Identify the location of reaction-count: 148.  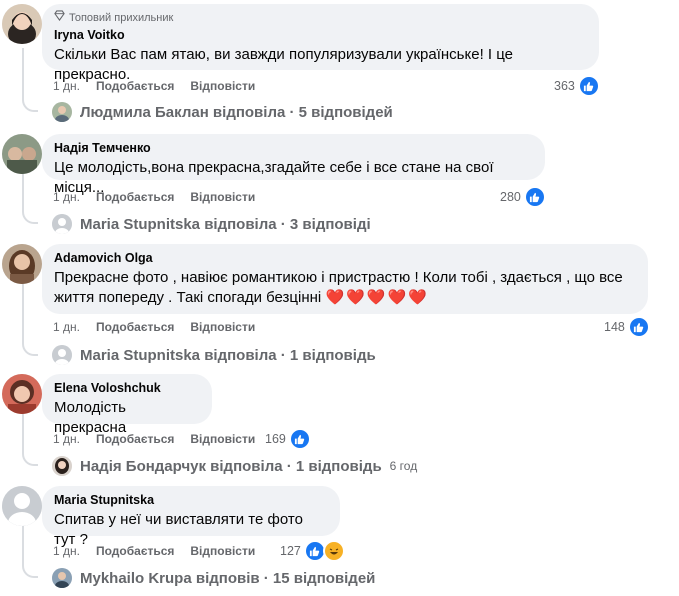
(627, 327).